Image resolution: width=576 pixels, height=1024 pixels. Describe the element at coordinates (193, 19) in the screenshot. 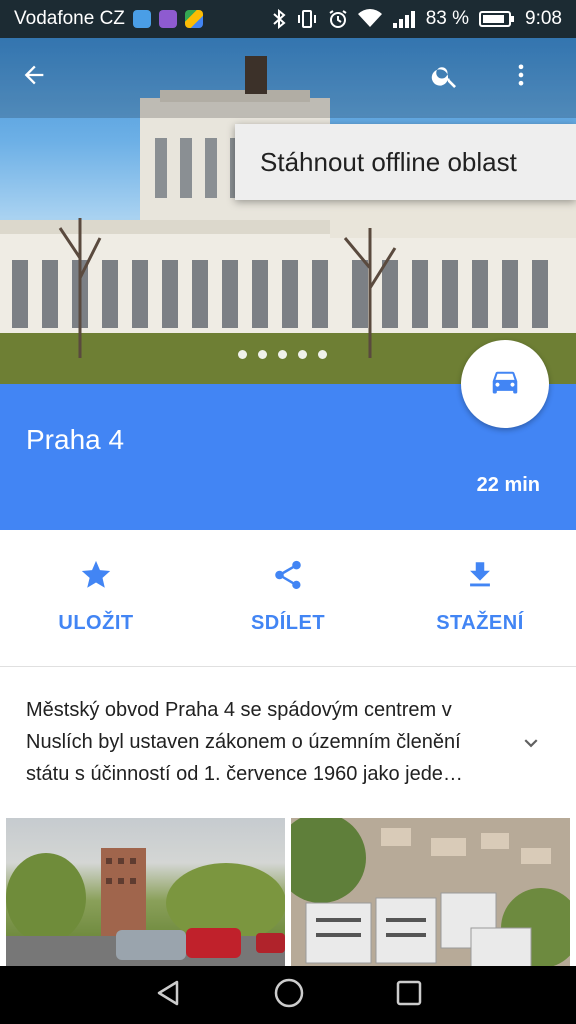

I see `google-maps-notification-icon` at that location.